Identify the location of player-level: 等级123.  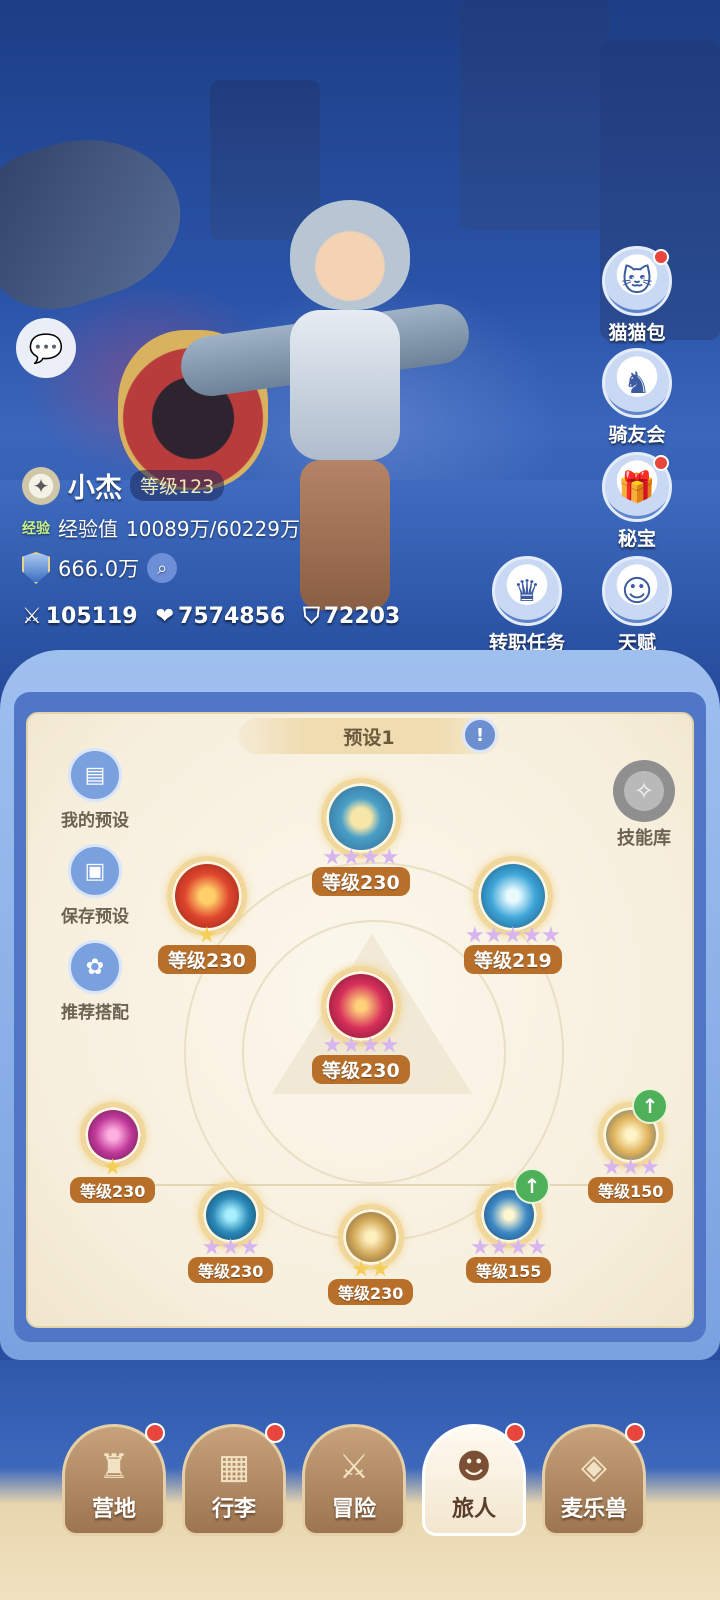
(177, 485).